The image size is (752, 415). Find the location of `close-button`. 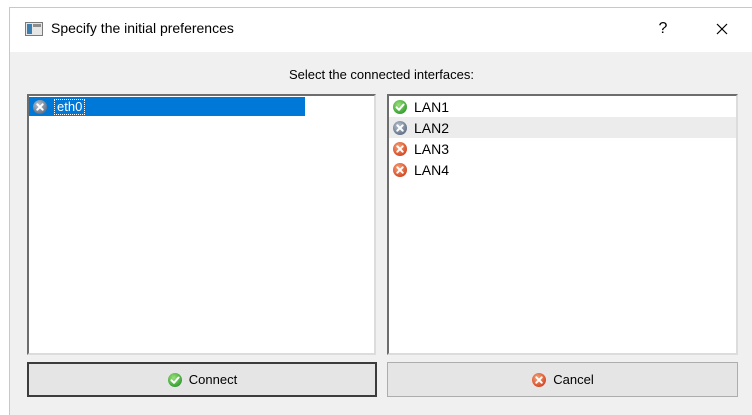

close-button is located at coordinates (722, 29).